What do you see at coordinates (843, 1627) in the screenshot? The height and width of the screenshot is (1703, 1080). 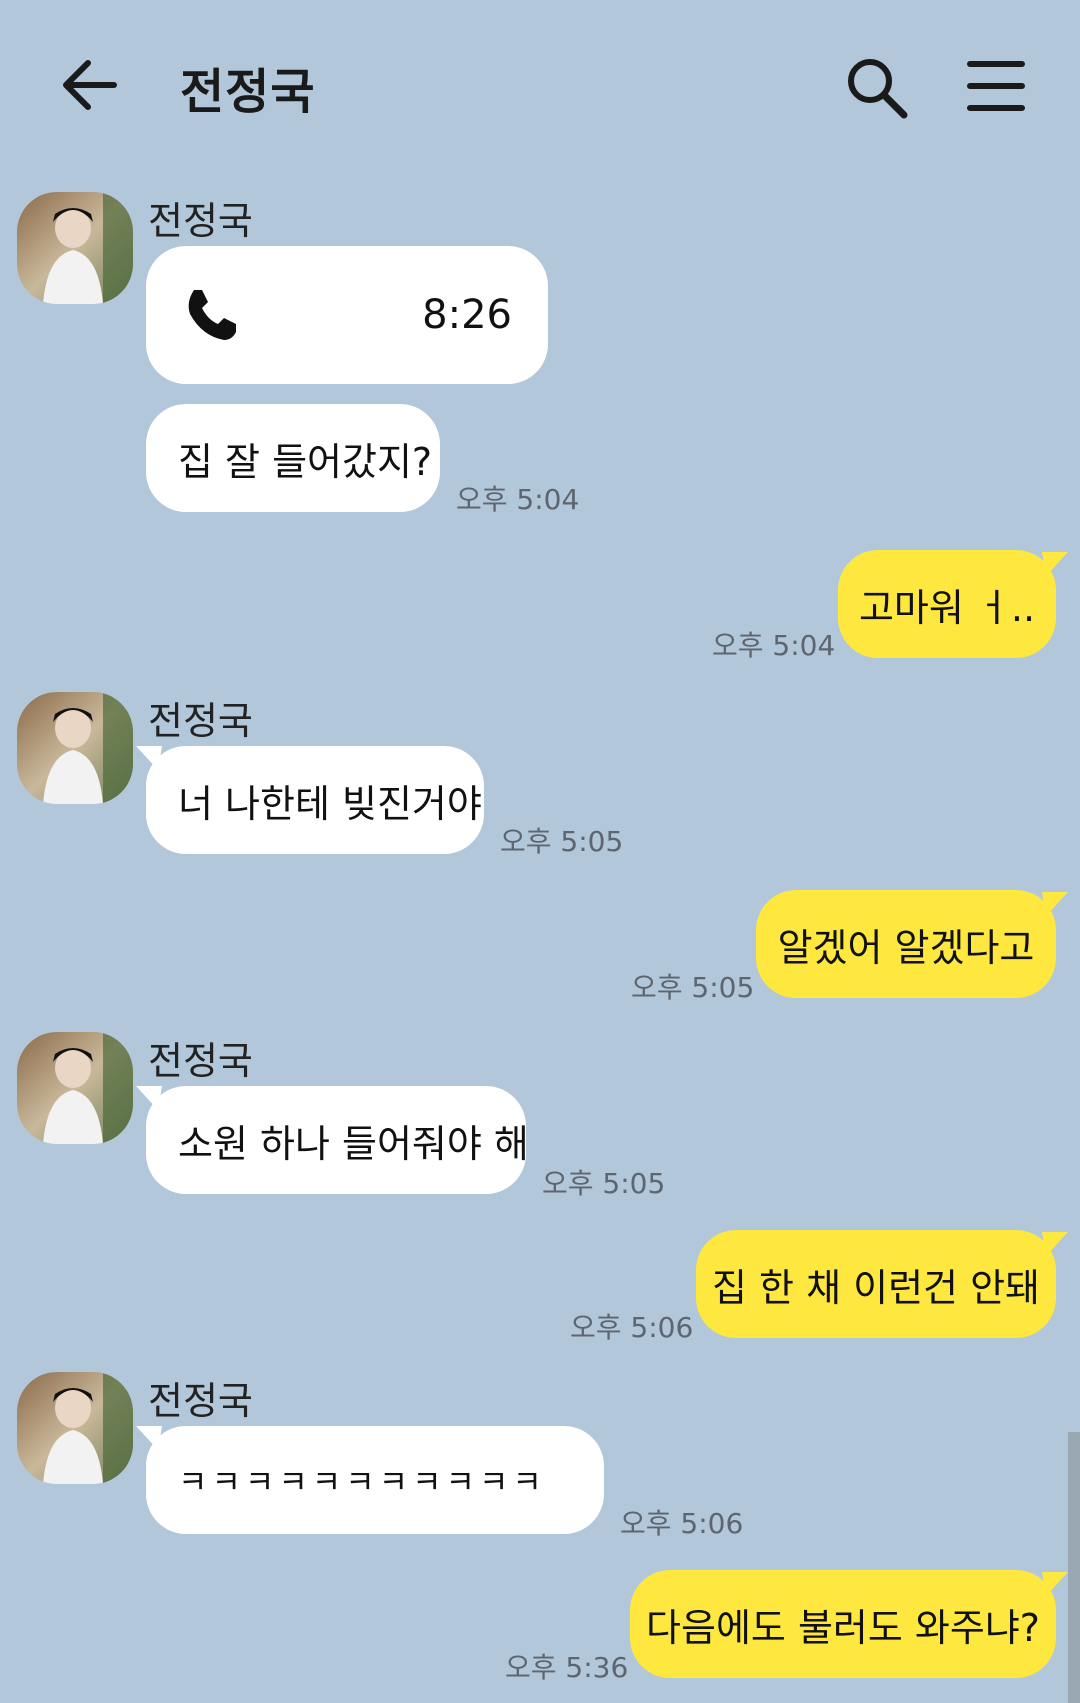 I see `message-text: 다음에도 불러도 와주냐?` at bounding box center [843, 1627].